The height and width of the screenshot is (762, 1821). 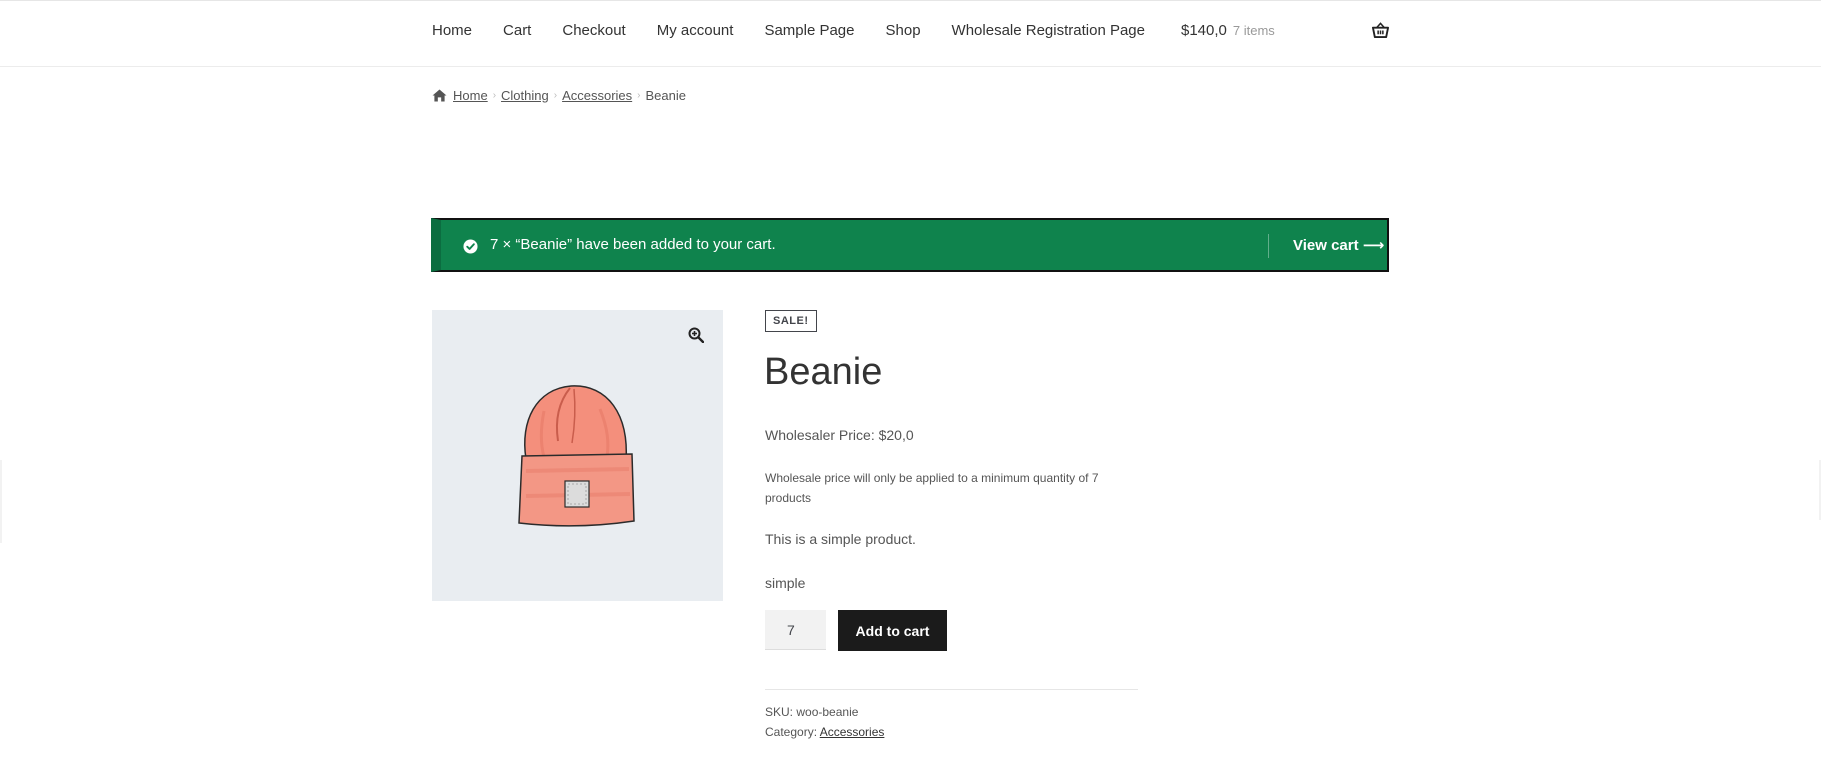 What do you see at coordinates (597, 95) in the screenshot?
I see `breadcrumb-accessories: Accessories` at bounding box center [597, 95].